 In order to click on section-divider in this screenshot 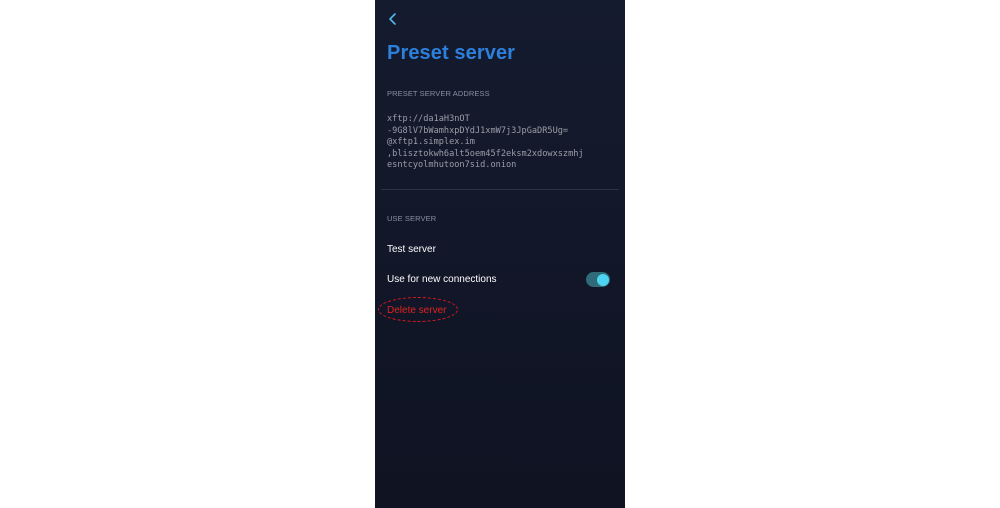, I will do `click(500, 189)`.